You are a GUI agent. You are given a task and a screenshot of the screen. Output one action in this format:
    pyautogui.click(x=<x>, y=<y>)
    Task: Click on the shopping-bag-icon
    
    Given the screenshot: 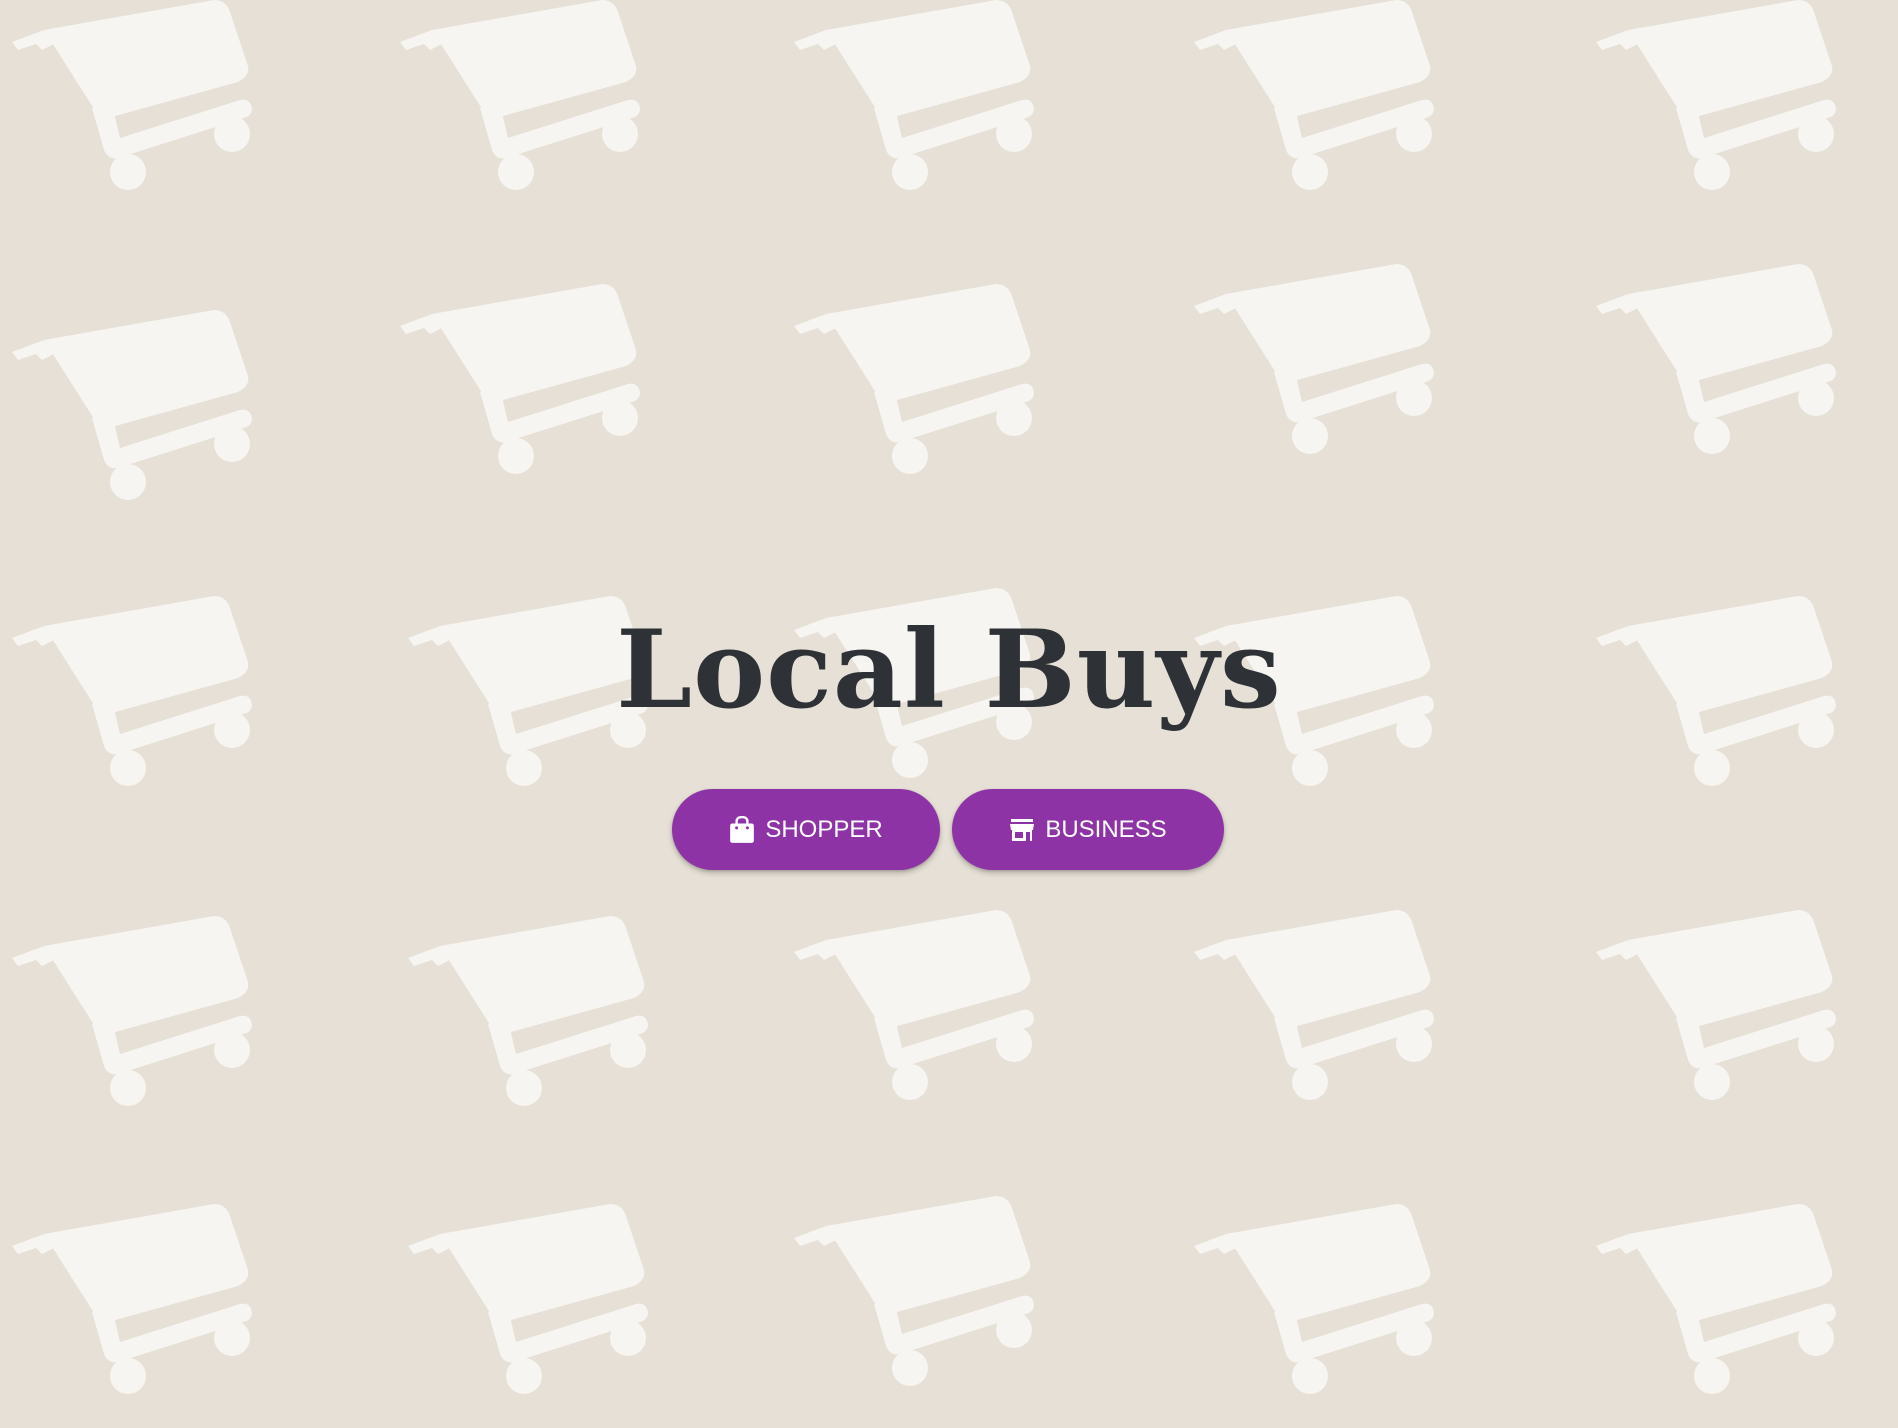 What is the action you would take?
    pyautogui.click(x=742, y=829)
    